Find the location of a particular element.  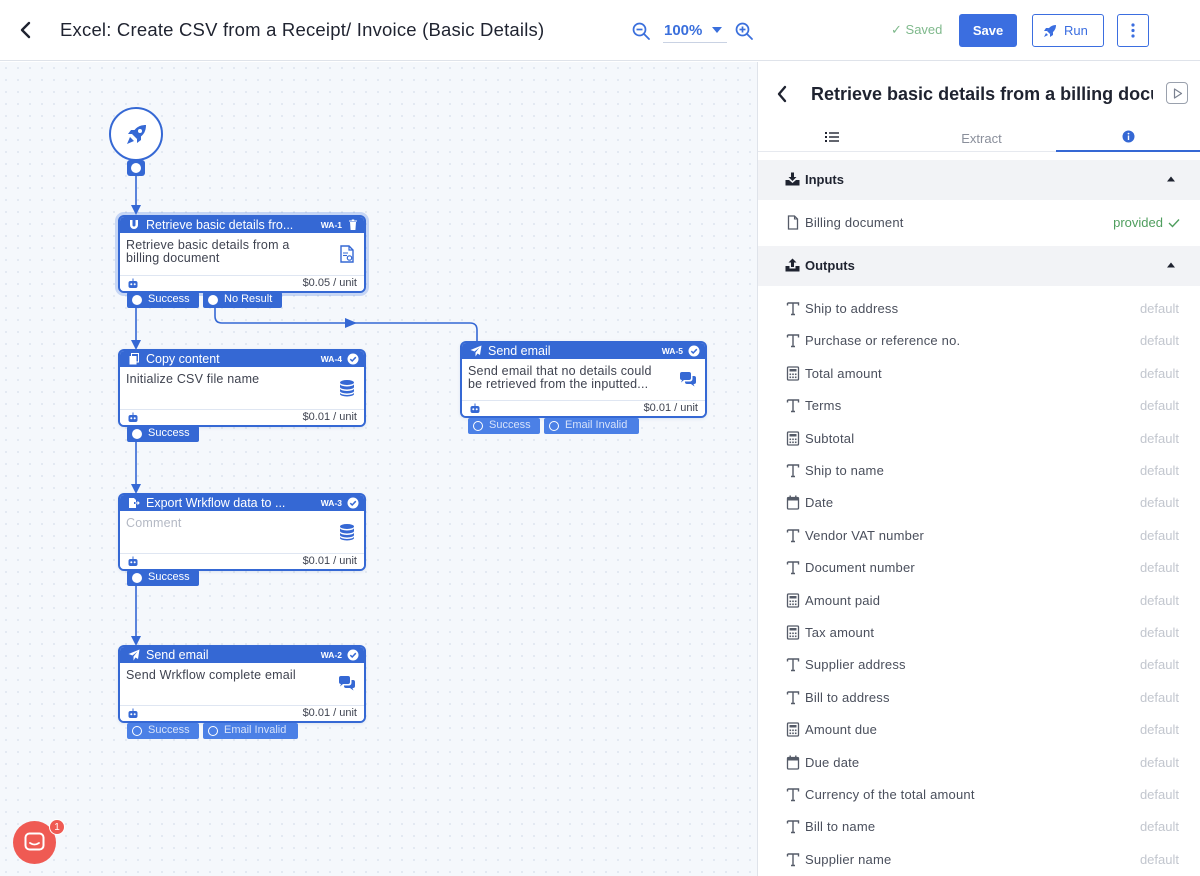

output-row: Document number default is located at coordinates (979, 568).